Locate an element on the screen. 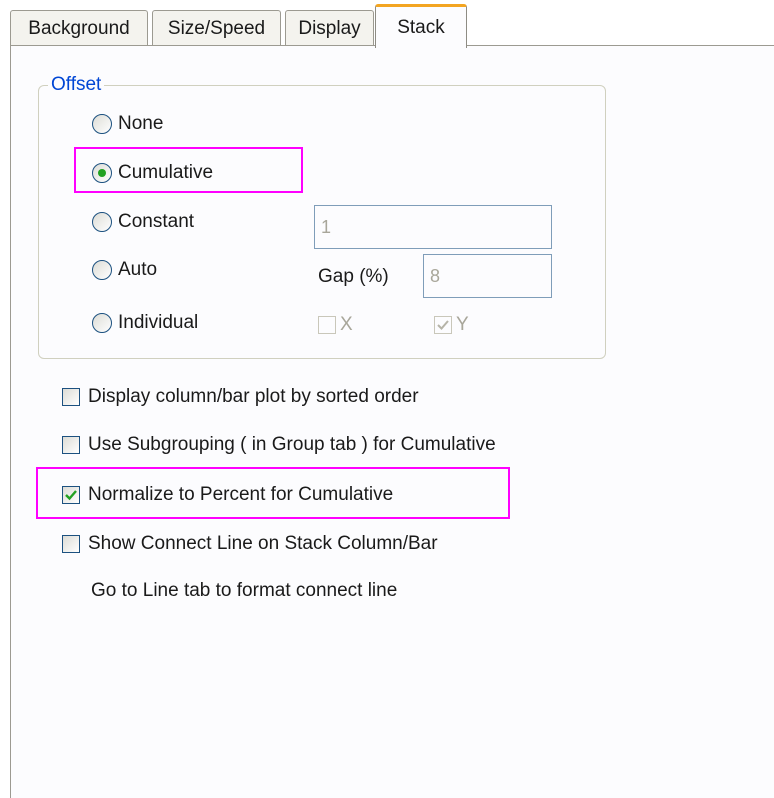 This screenshot has width=774, height=798. x-label: X is located at coordinates (346, 324).